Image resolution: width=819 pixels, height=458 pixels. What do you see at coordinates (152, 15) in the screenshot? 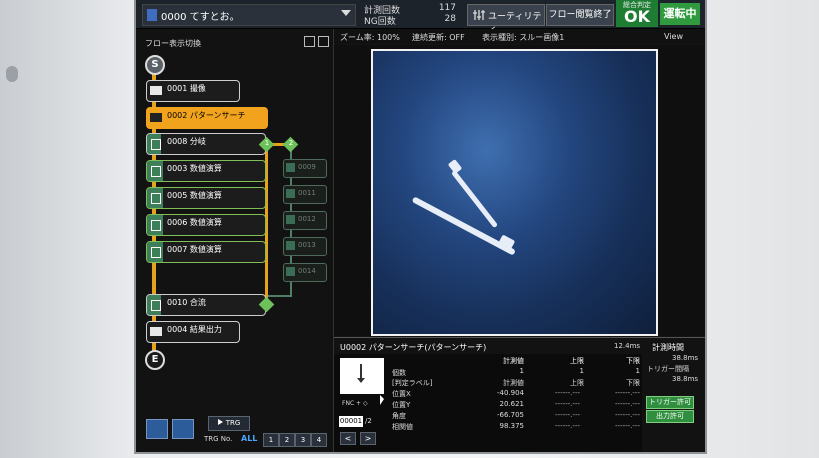
I see `flow-icon` at bounding box center [152, 15].